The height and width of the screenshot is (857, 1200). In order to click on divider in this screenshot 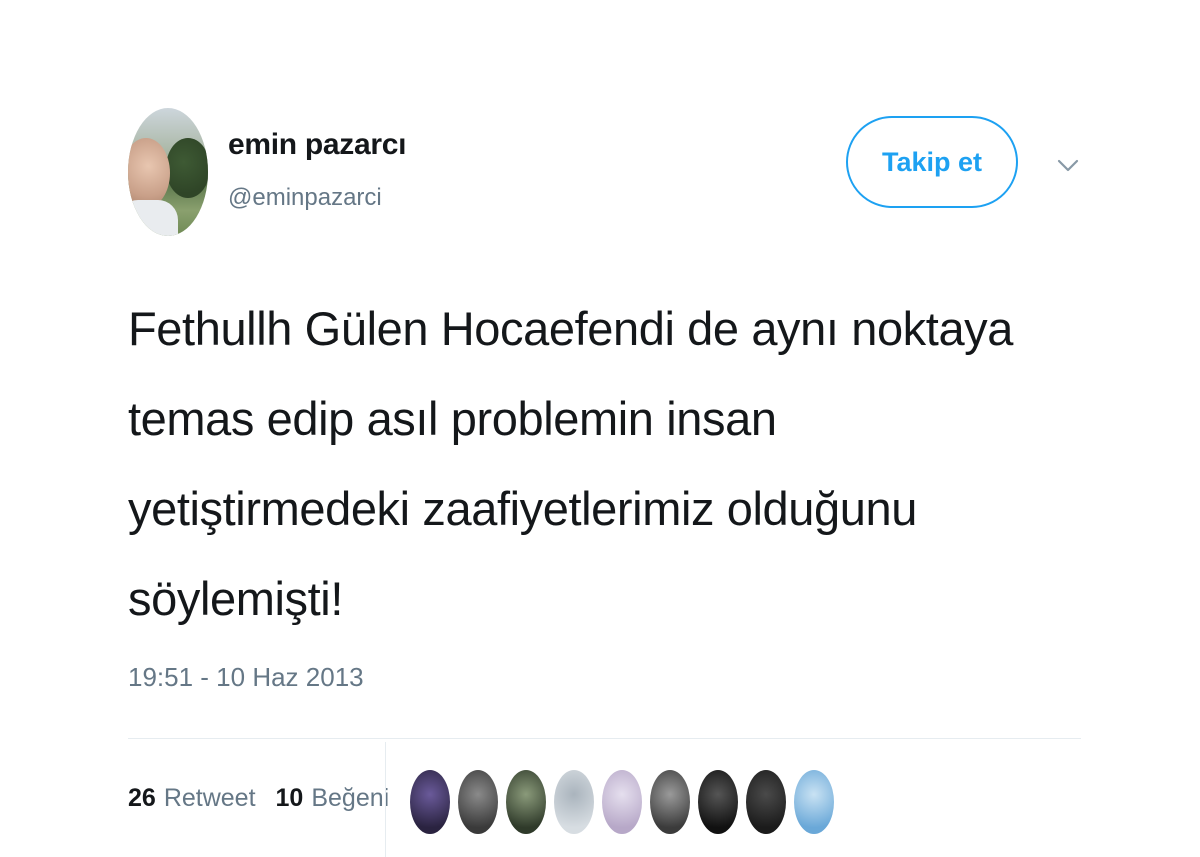, I will do `click(604, 738)`.